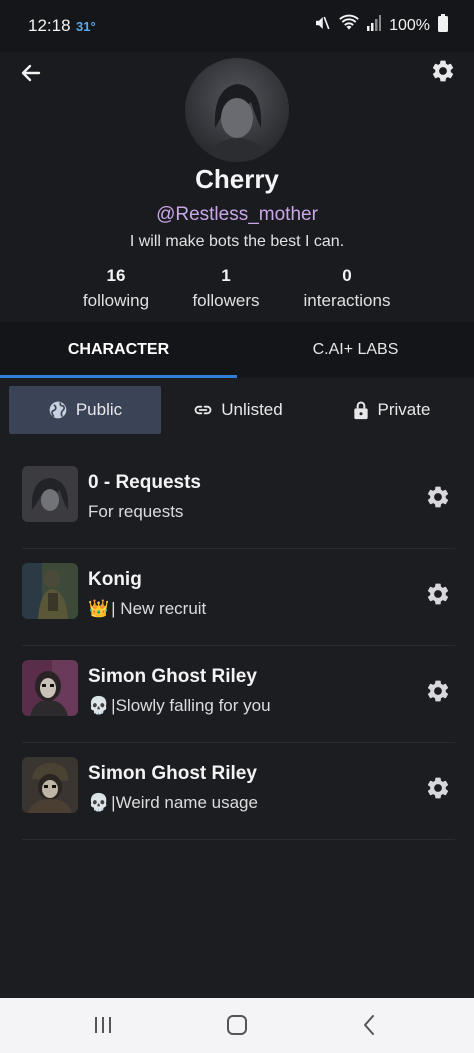  What do you see at coordinates (184, 802) in the screenshot?
I see `tagline-text: |Weird name usage` at bounding box center [184, 802].